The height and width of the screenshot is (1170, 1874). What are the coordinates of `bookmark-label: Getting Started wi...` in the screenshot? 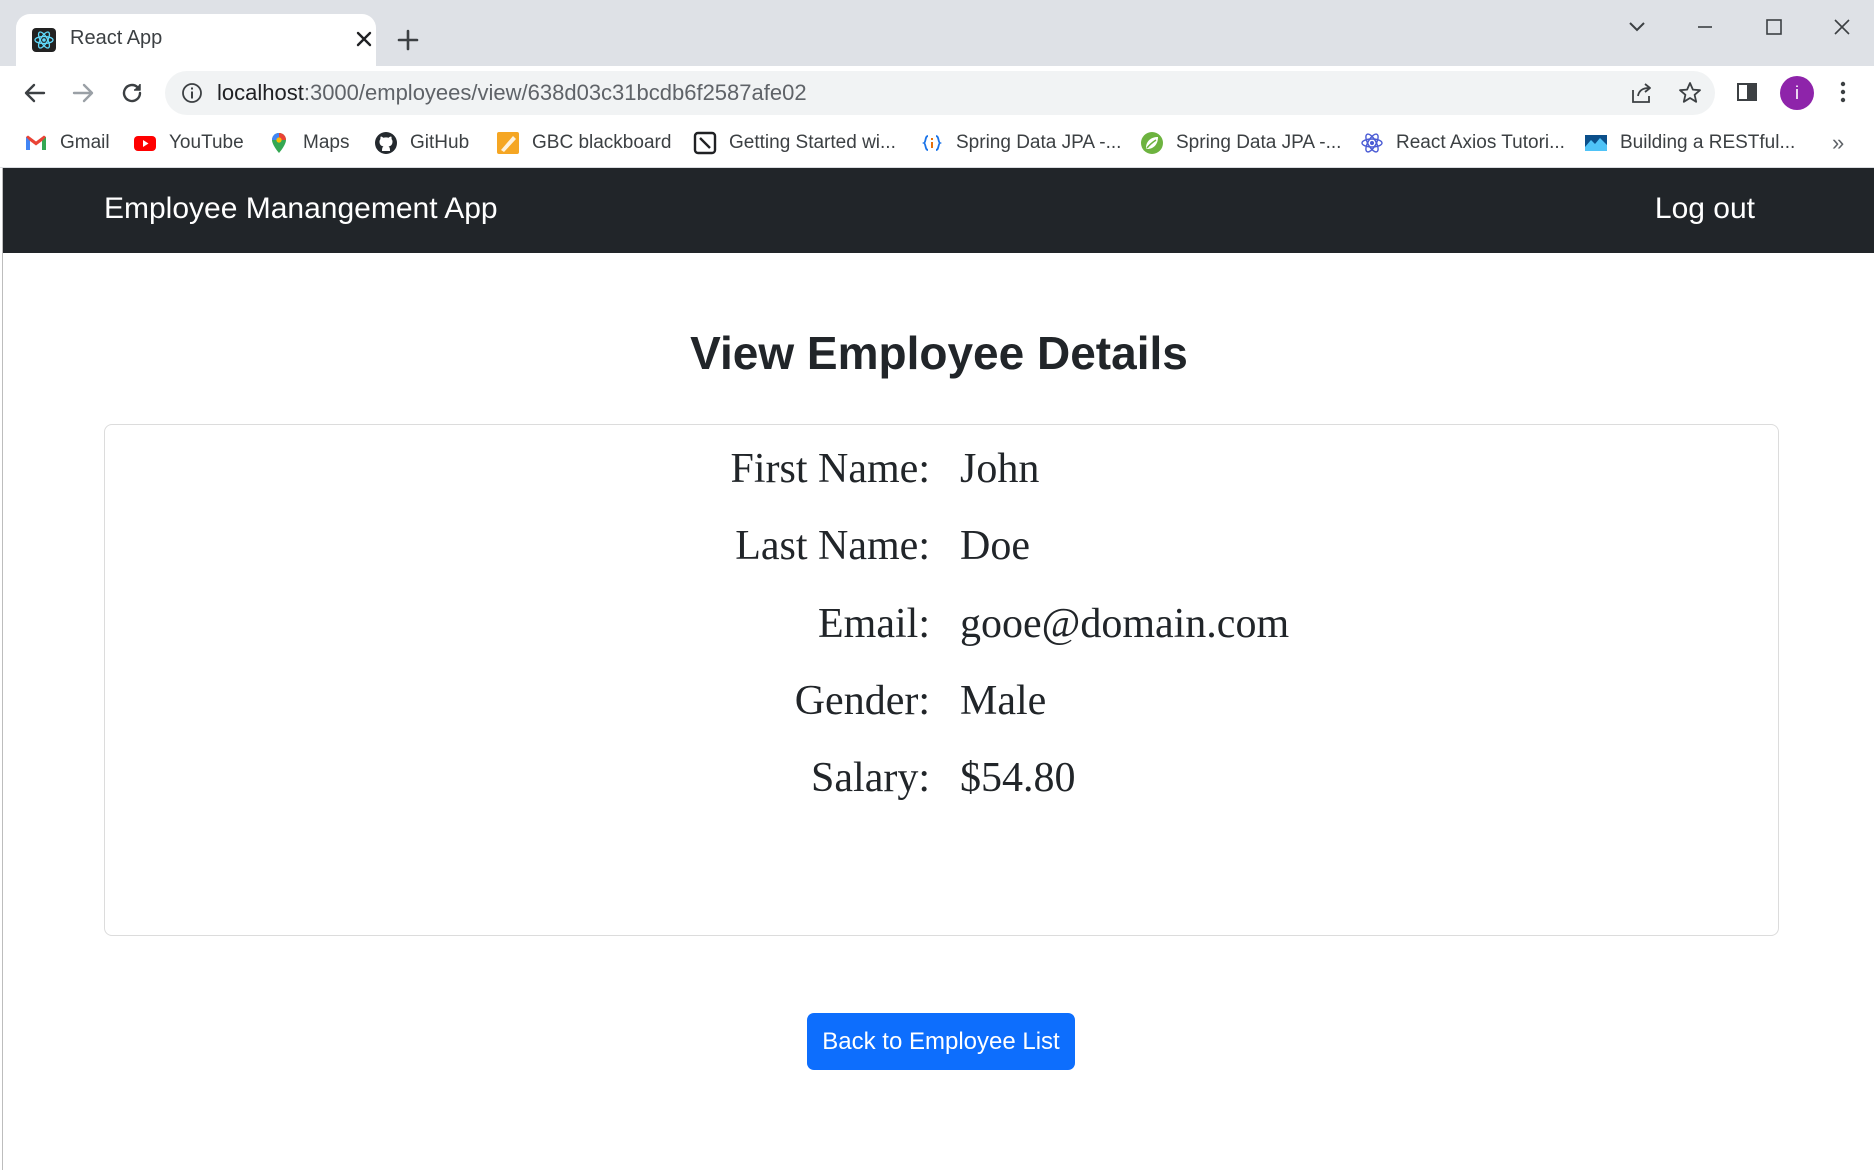 It's located at (812, 142).